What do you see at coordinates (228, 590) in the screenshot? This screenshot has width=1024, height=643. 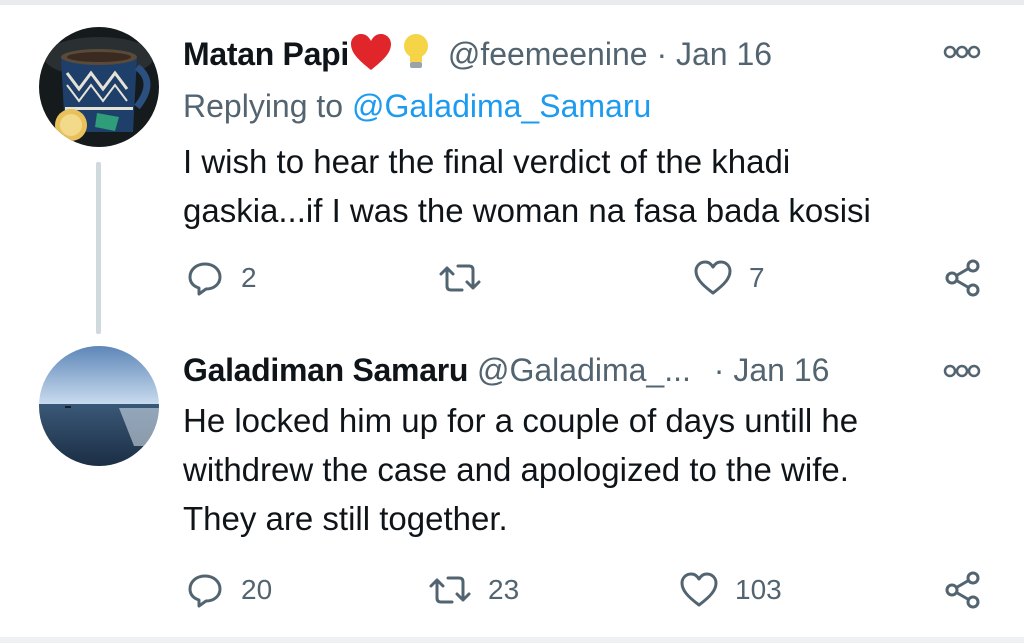 I see `reply-button: 20` at bounding box center [228, 590].